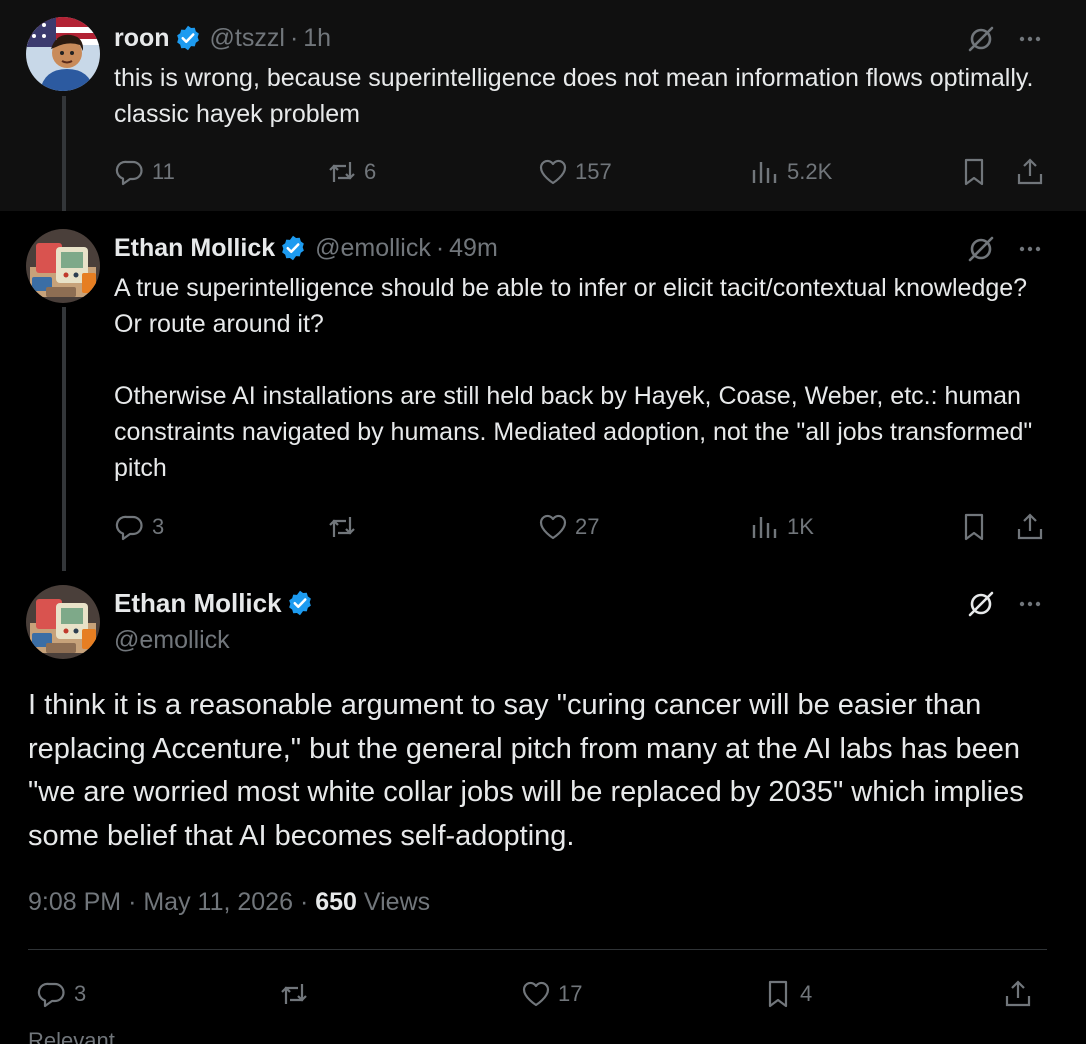  What do you see at coordinates (74, 902) in the screenshot?
I see `post-time: 9:08 PM` at bounding box center [74, 902].